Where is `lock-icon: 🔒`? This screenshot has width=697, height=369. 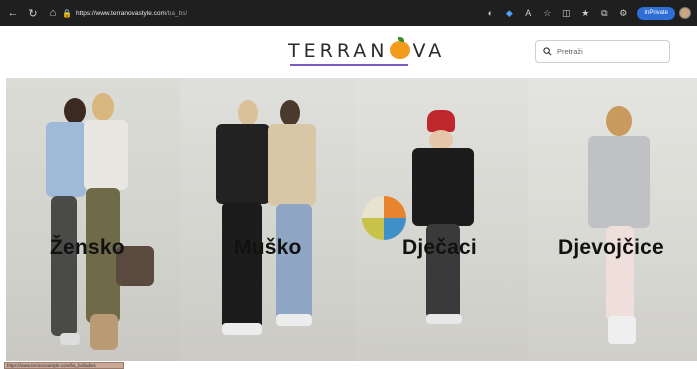
lock-icon: 🔒 is located at coordinates (67, 13).